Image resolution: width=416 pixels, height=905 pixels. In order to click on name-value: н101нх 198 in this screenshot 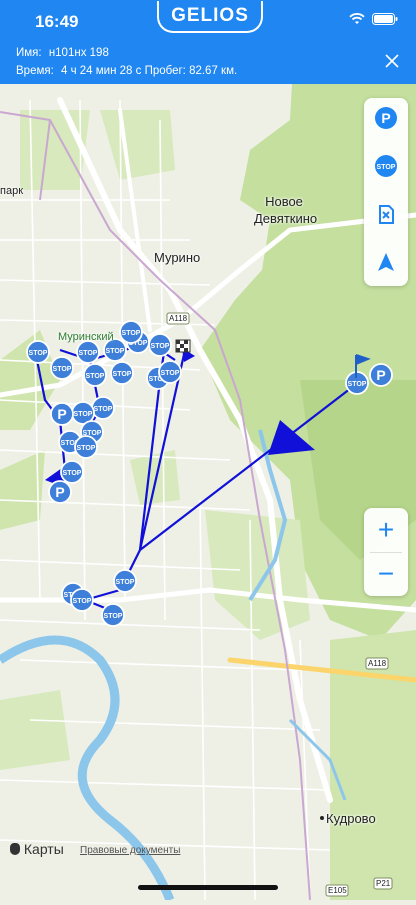, I will do `click(78, 53)`.